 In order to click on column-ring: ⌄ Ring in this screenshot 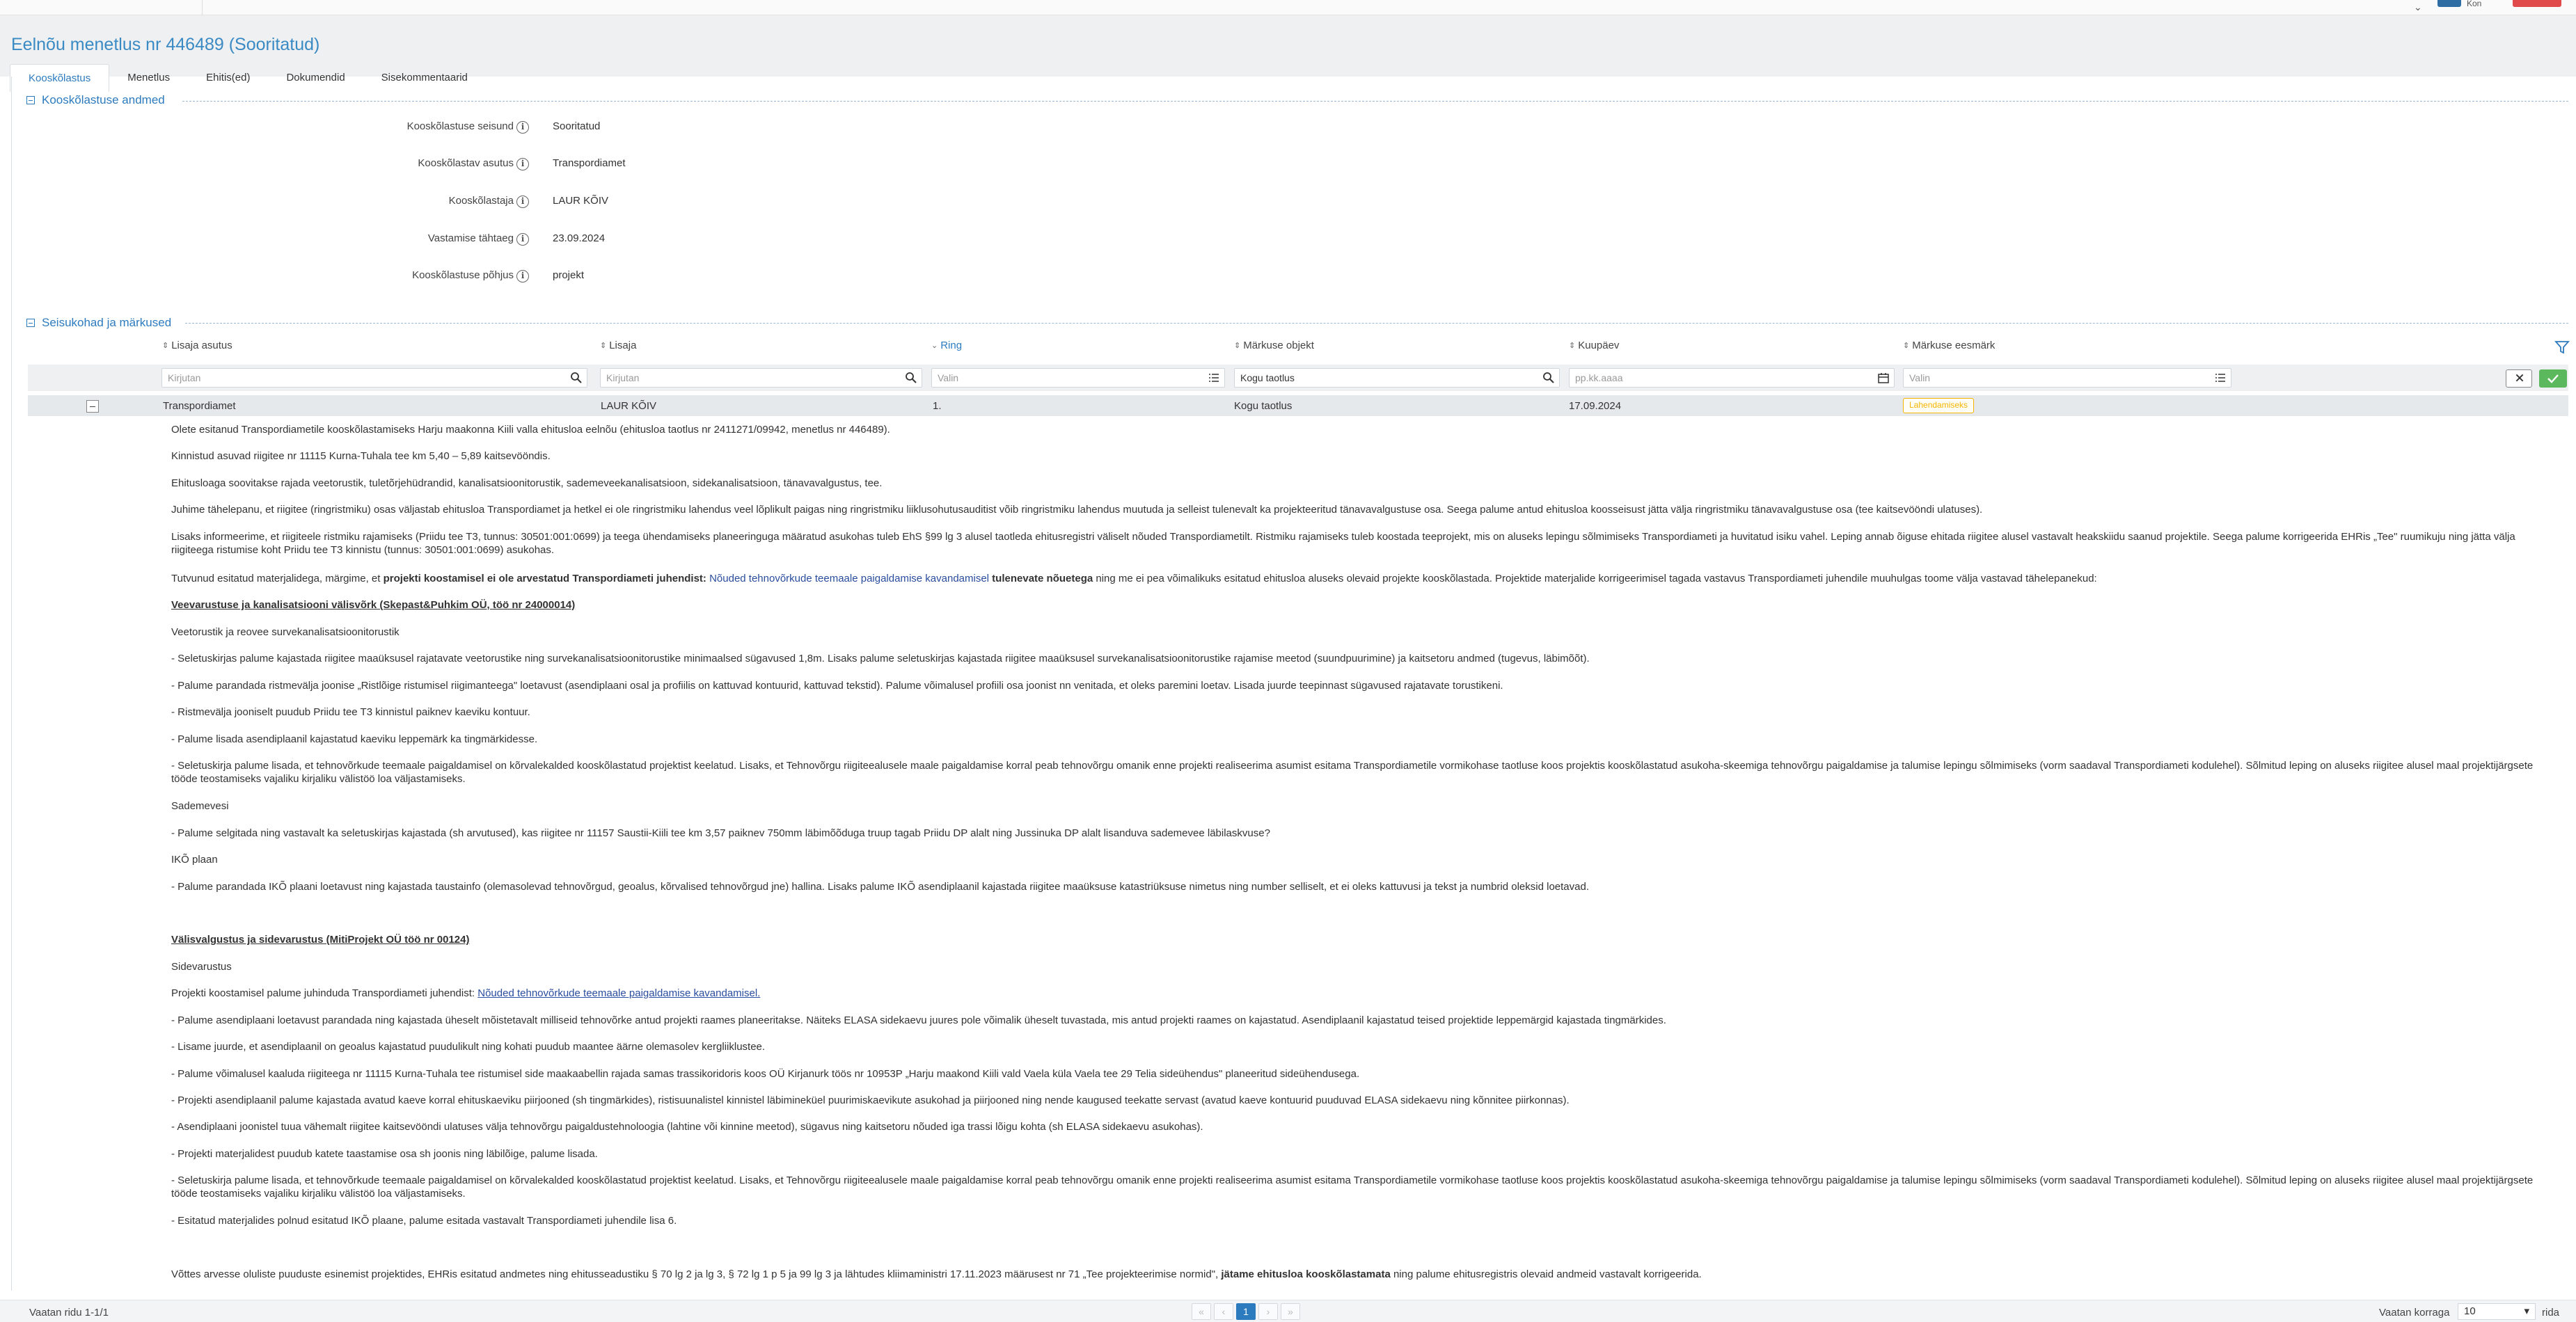, I will do `click(946, 345)`.